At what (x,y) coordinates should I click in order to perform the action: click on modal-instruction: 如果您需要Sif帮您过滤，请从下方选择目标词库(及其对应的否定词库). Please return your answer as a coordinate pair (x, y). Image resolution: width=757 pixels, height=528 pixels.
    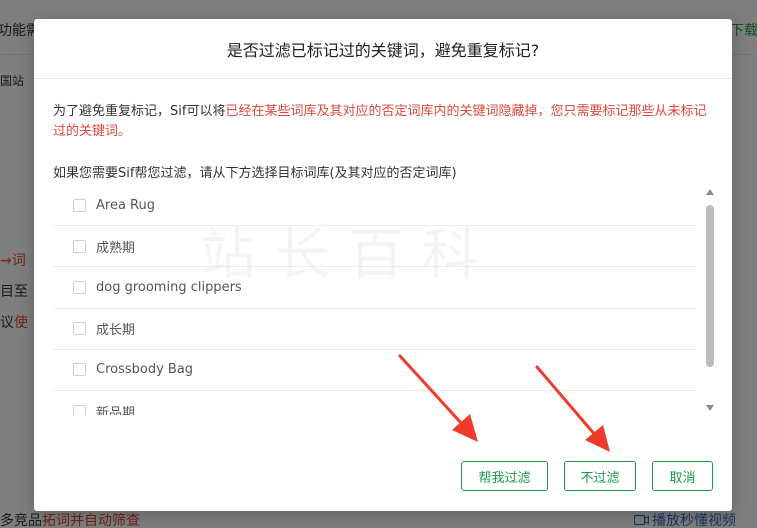
    Looking at the image, I should click on (255, 173).